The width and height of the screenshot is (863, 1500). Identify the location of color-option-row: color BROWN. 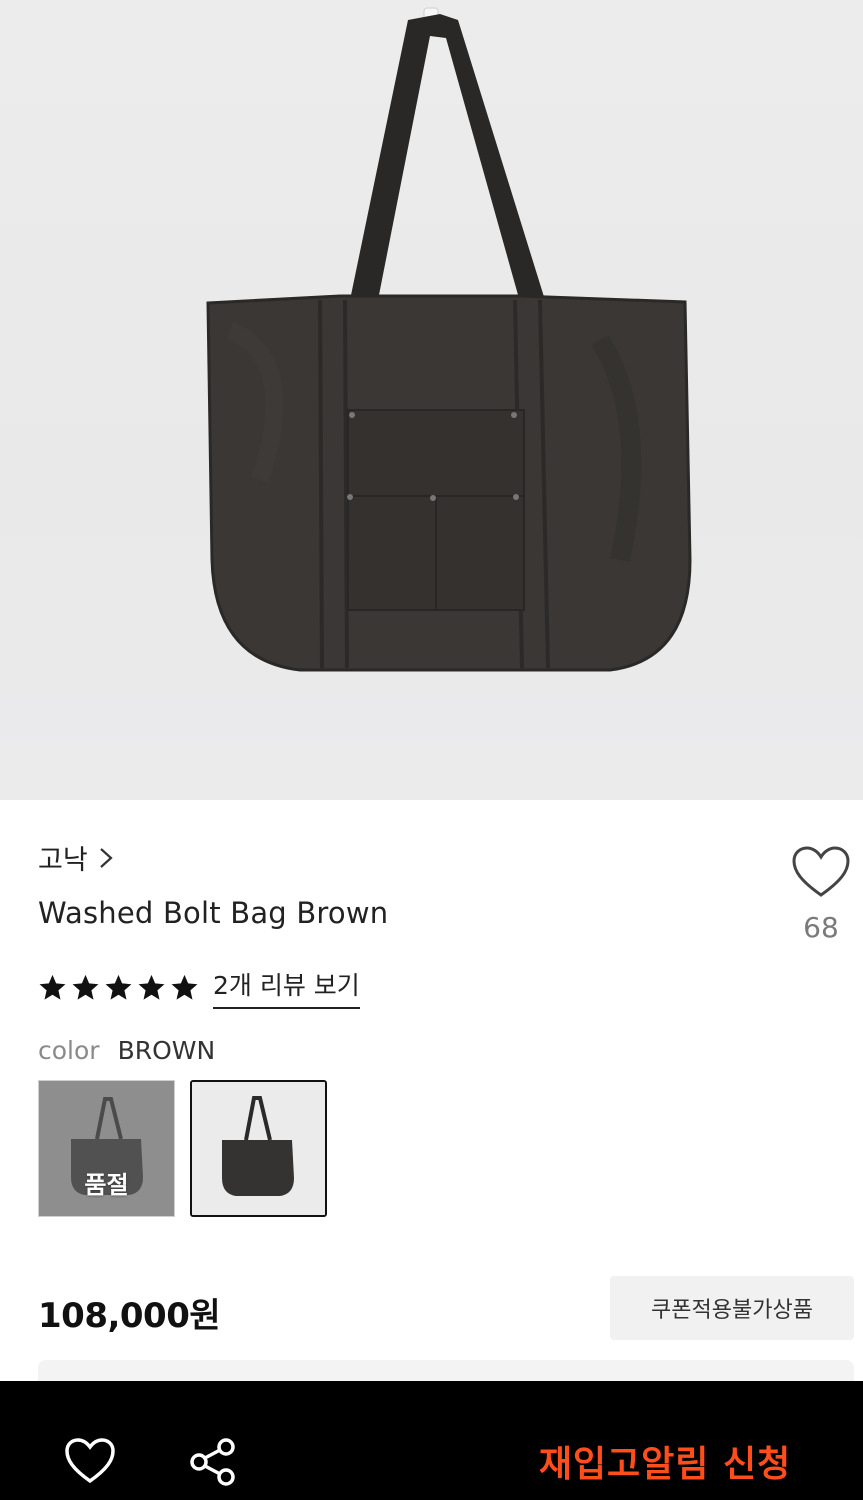
(126, 1050).